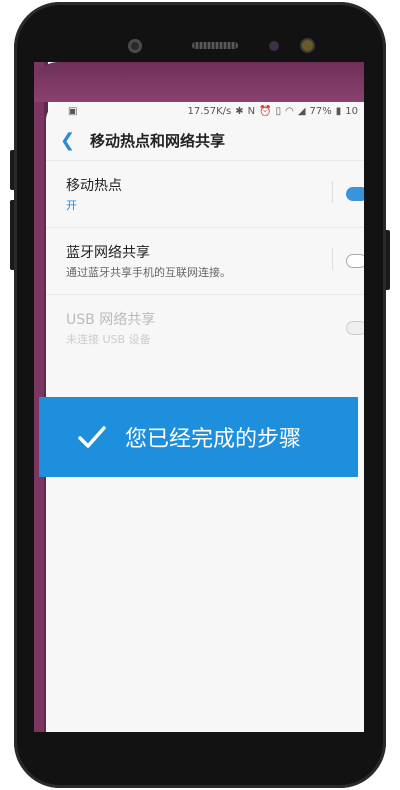 The width and height of the screenshot is (400, 790). Describe the element at coordinates (158, 140) in the screenshot. I see `page-title: 移动热点和网络共享` at that location.